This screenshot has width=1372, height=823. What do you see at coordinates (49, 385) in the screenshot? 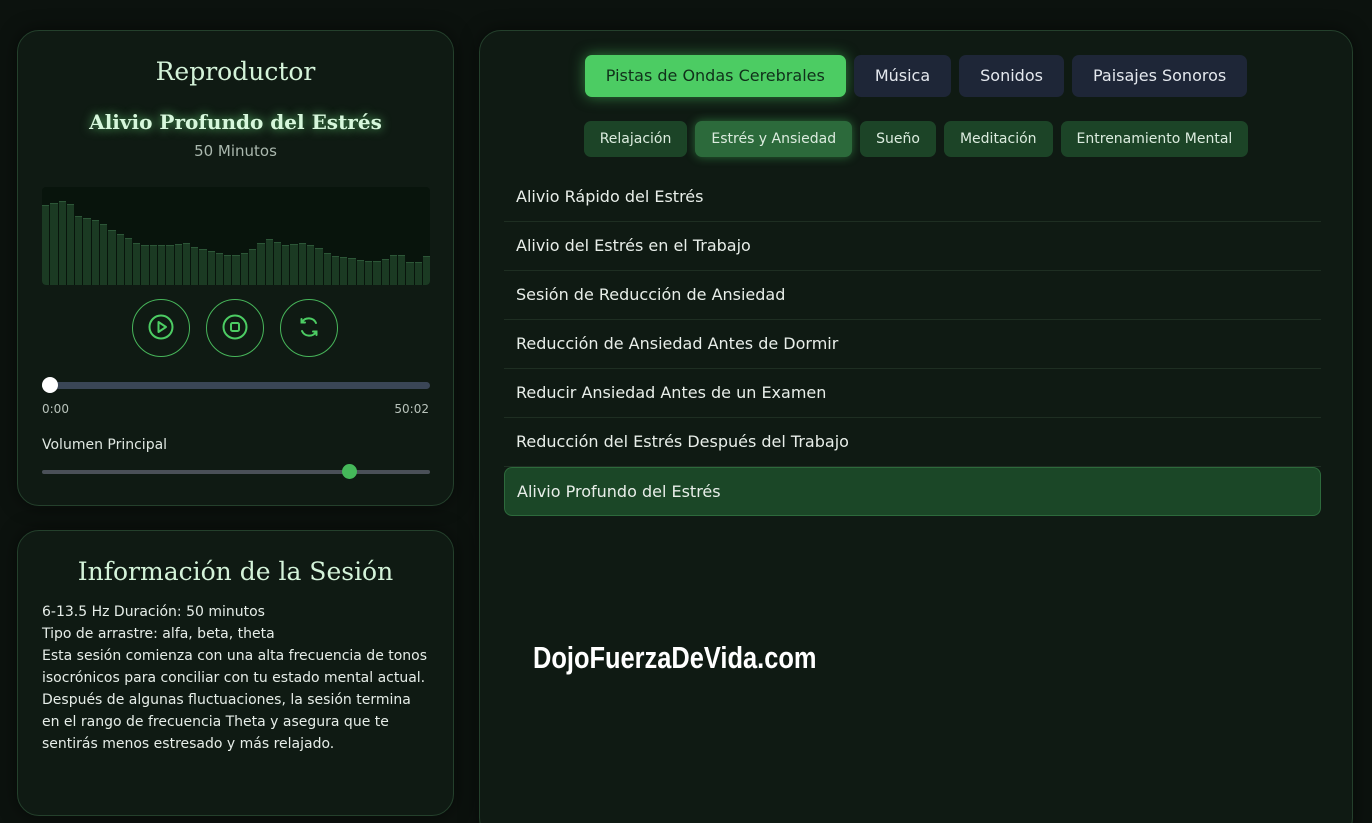
I see `progress-thumb` at bounding box center [49, 385].